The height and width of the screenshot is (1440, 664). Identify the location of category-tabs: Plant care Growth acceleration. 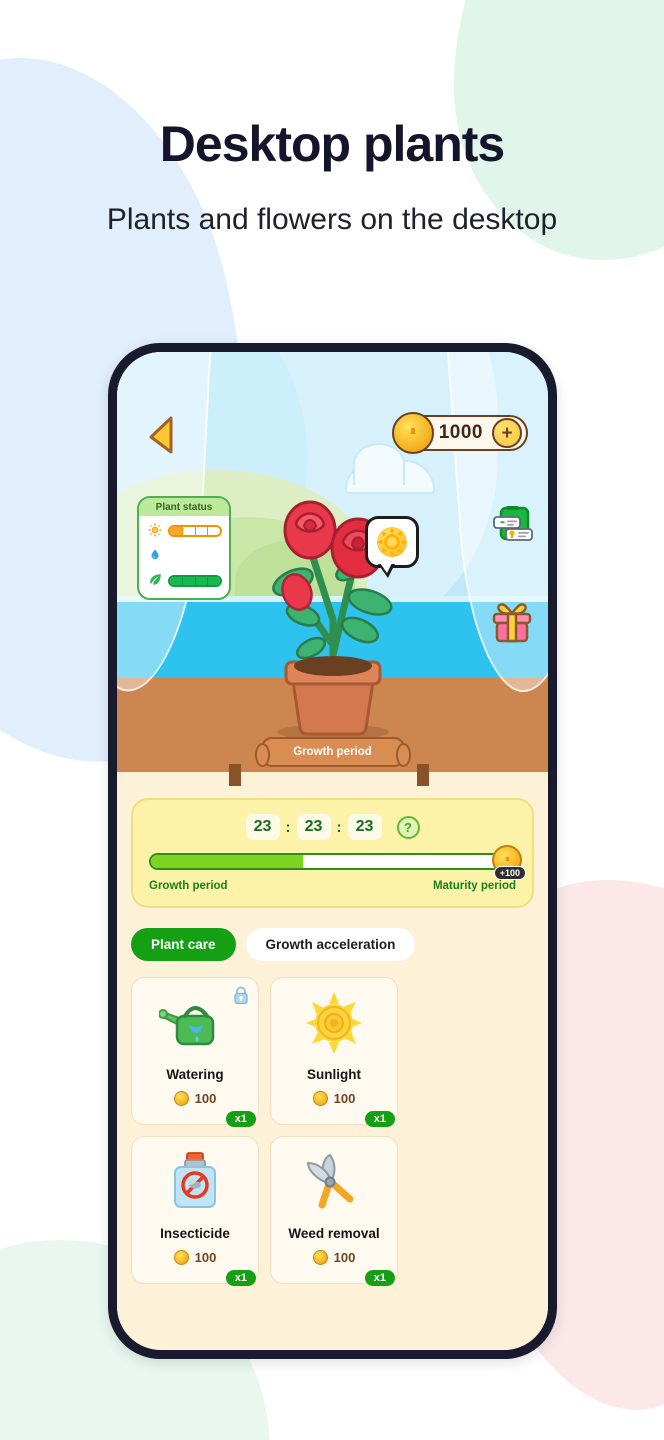
(332, 944).